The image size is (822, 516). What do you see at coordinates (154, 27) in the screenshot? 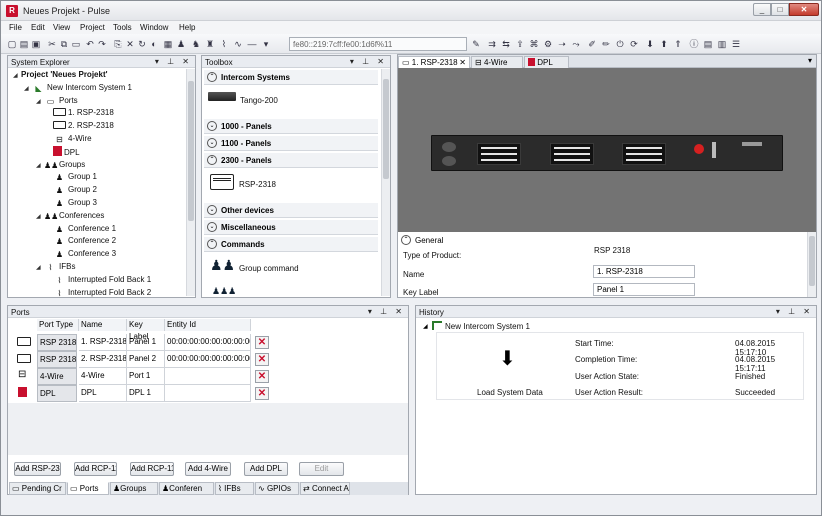
I see `menu-window: Window` at bounding box center [154, 27].